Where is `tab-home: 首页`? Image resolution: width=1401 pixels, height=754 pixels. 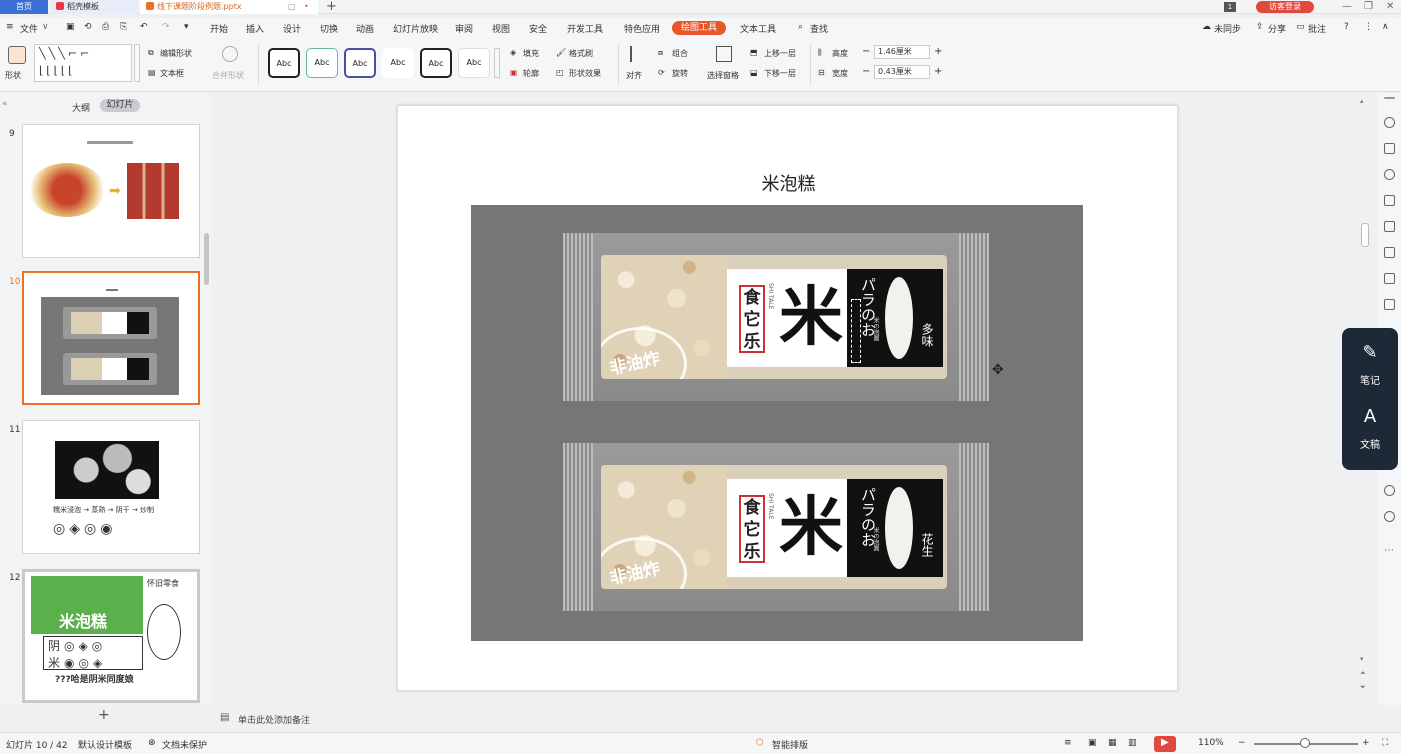
tab-home: 首页 is located at coordinates (24, 7).